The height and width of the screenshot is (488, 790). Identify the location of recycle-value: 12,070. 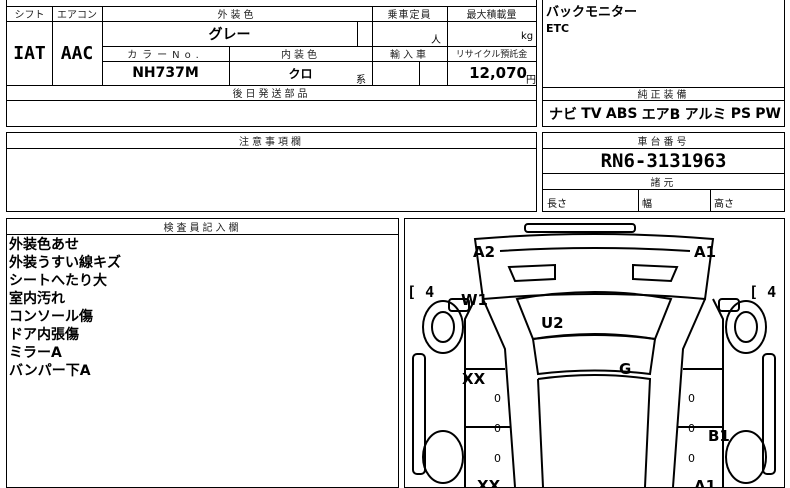
(498, 73).